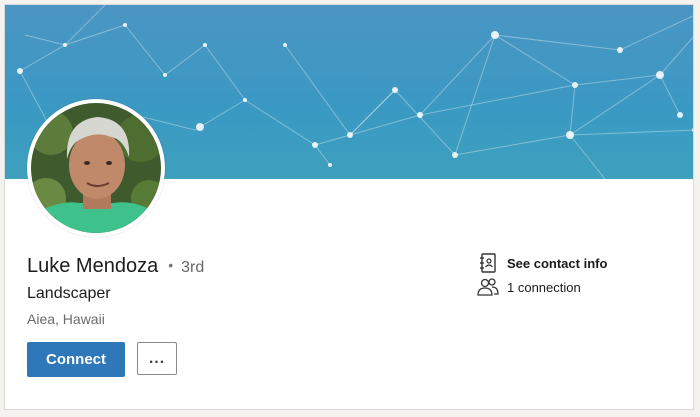  Describe the element at coordinates (557, 263) in the screenshot. I see `contact-info-label: See contact info` at that location.